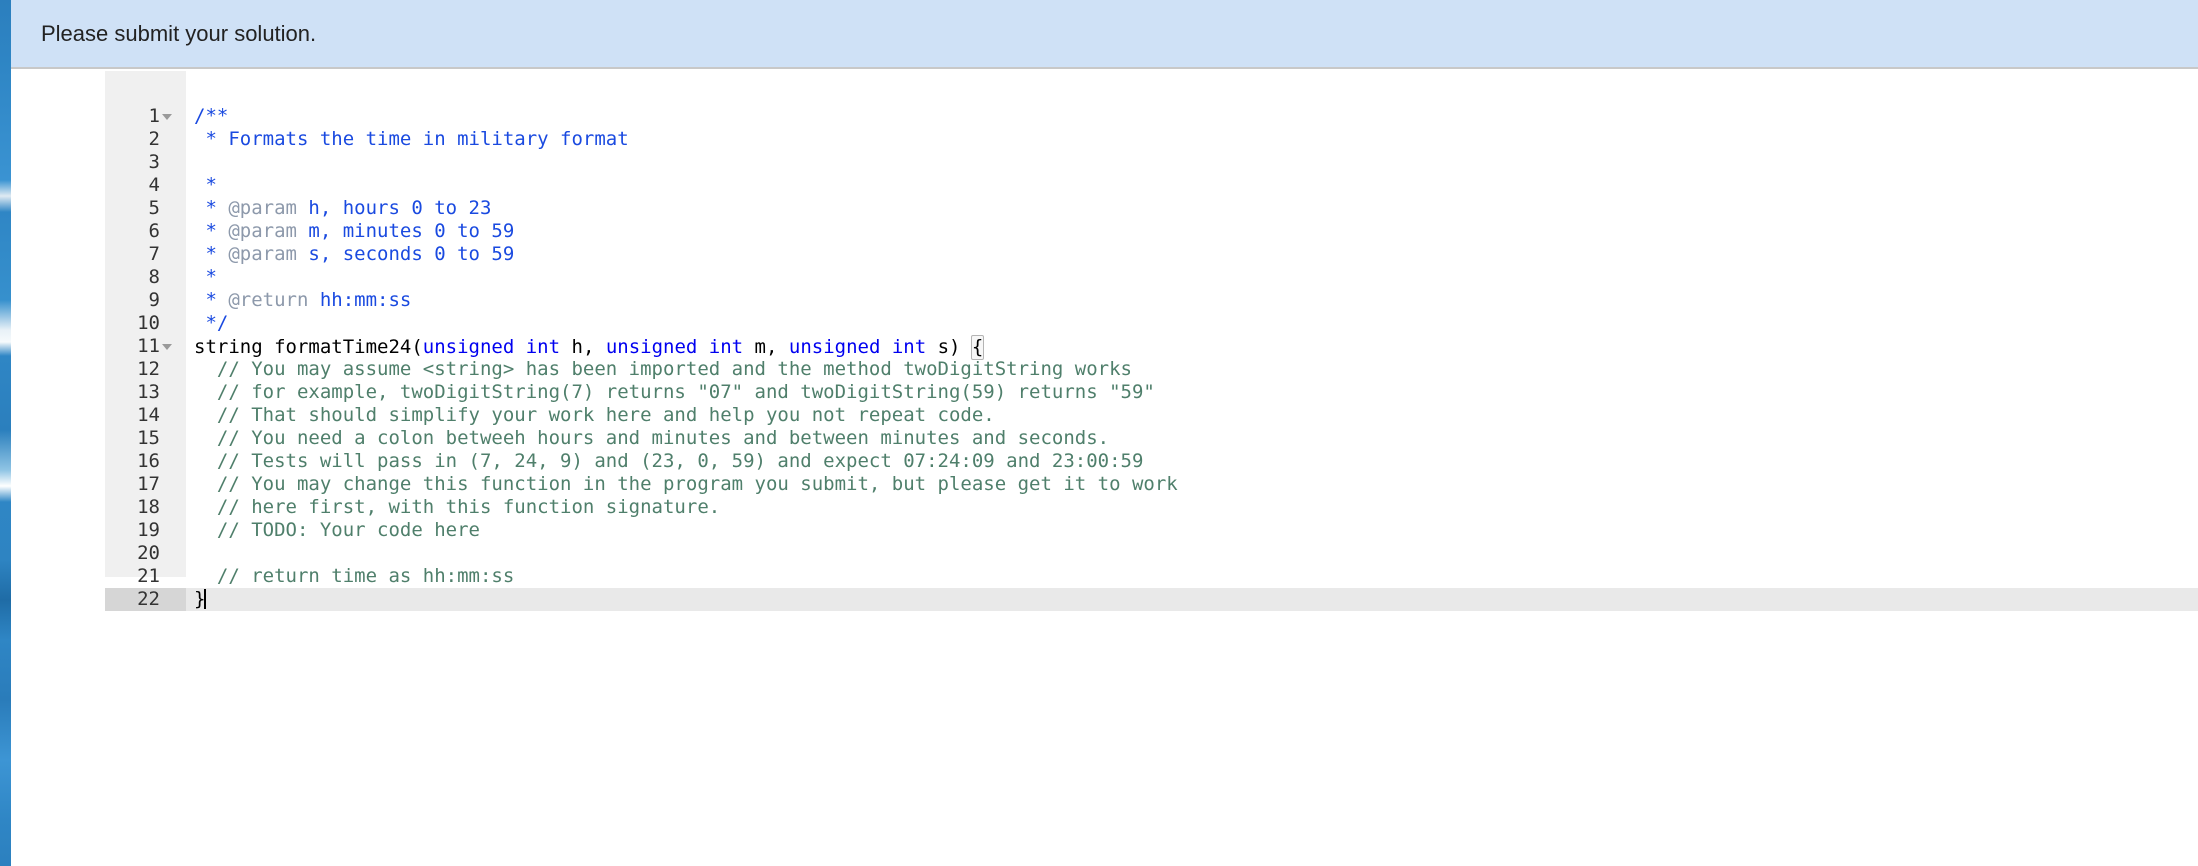  I want to click on code-token-doc: /**, so click(211, 116).